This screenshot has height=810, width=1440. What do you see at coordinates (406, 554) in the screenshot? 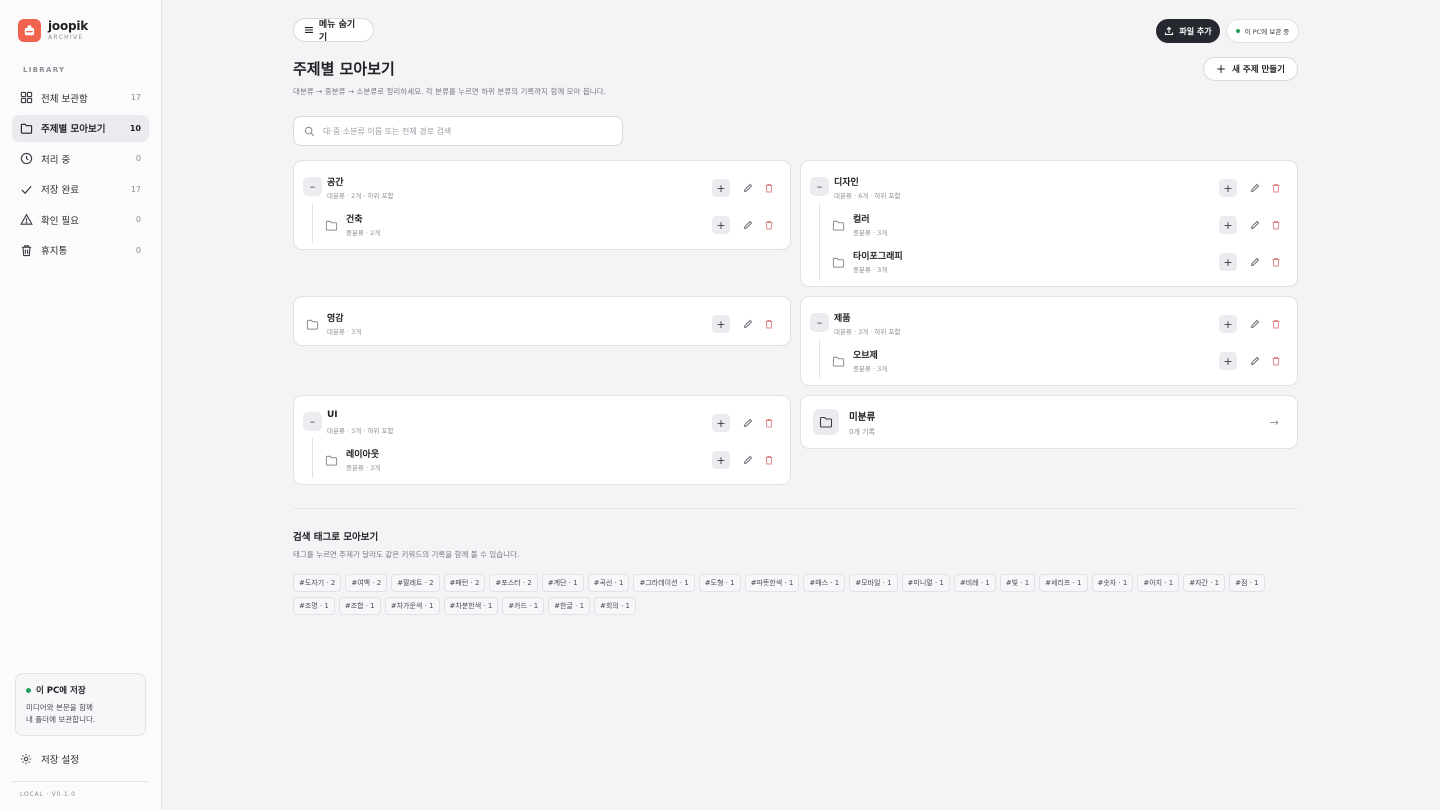
I see `tags-section-description: 태그를 누르면 주제가 달라도 같은 키워드의 기록을 함께 볼 수 있습니다.` at bounding box center [406, 554].